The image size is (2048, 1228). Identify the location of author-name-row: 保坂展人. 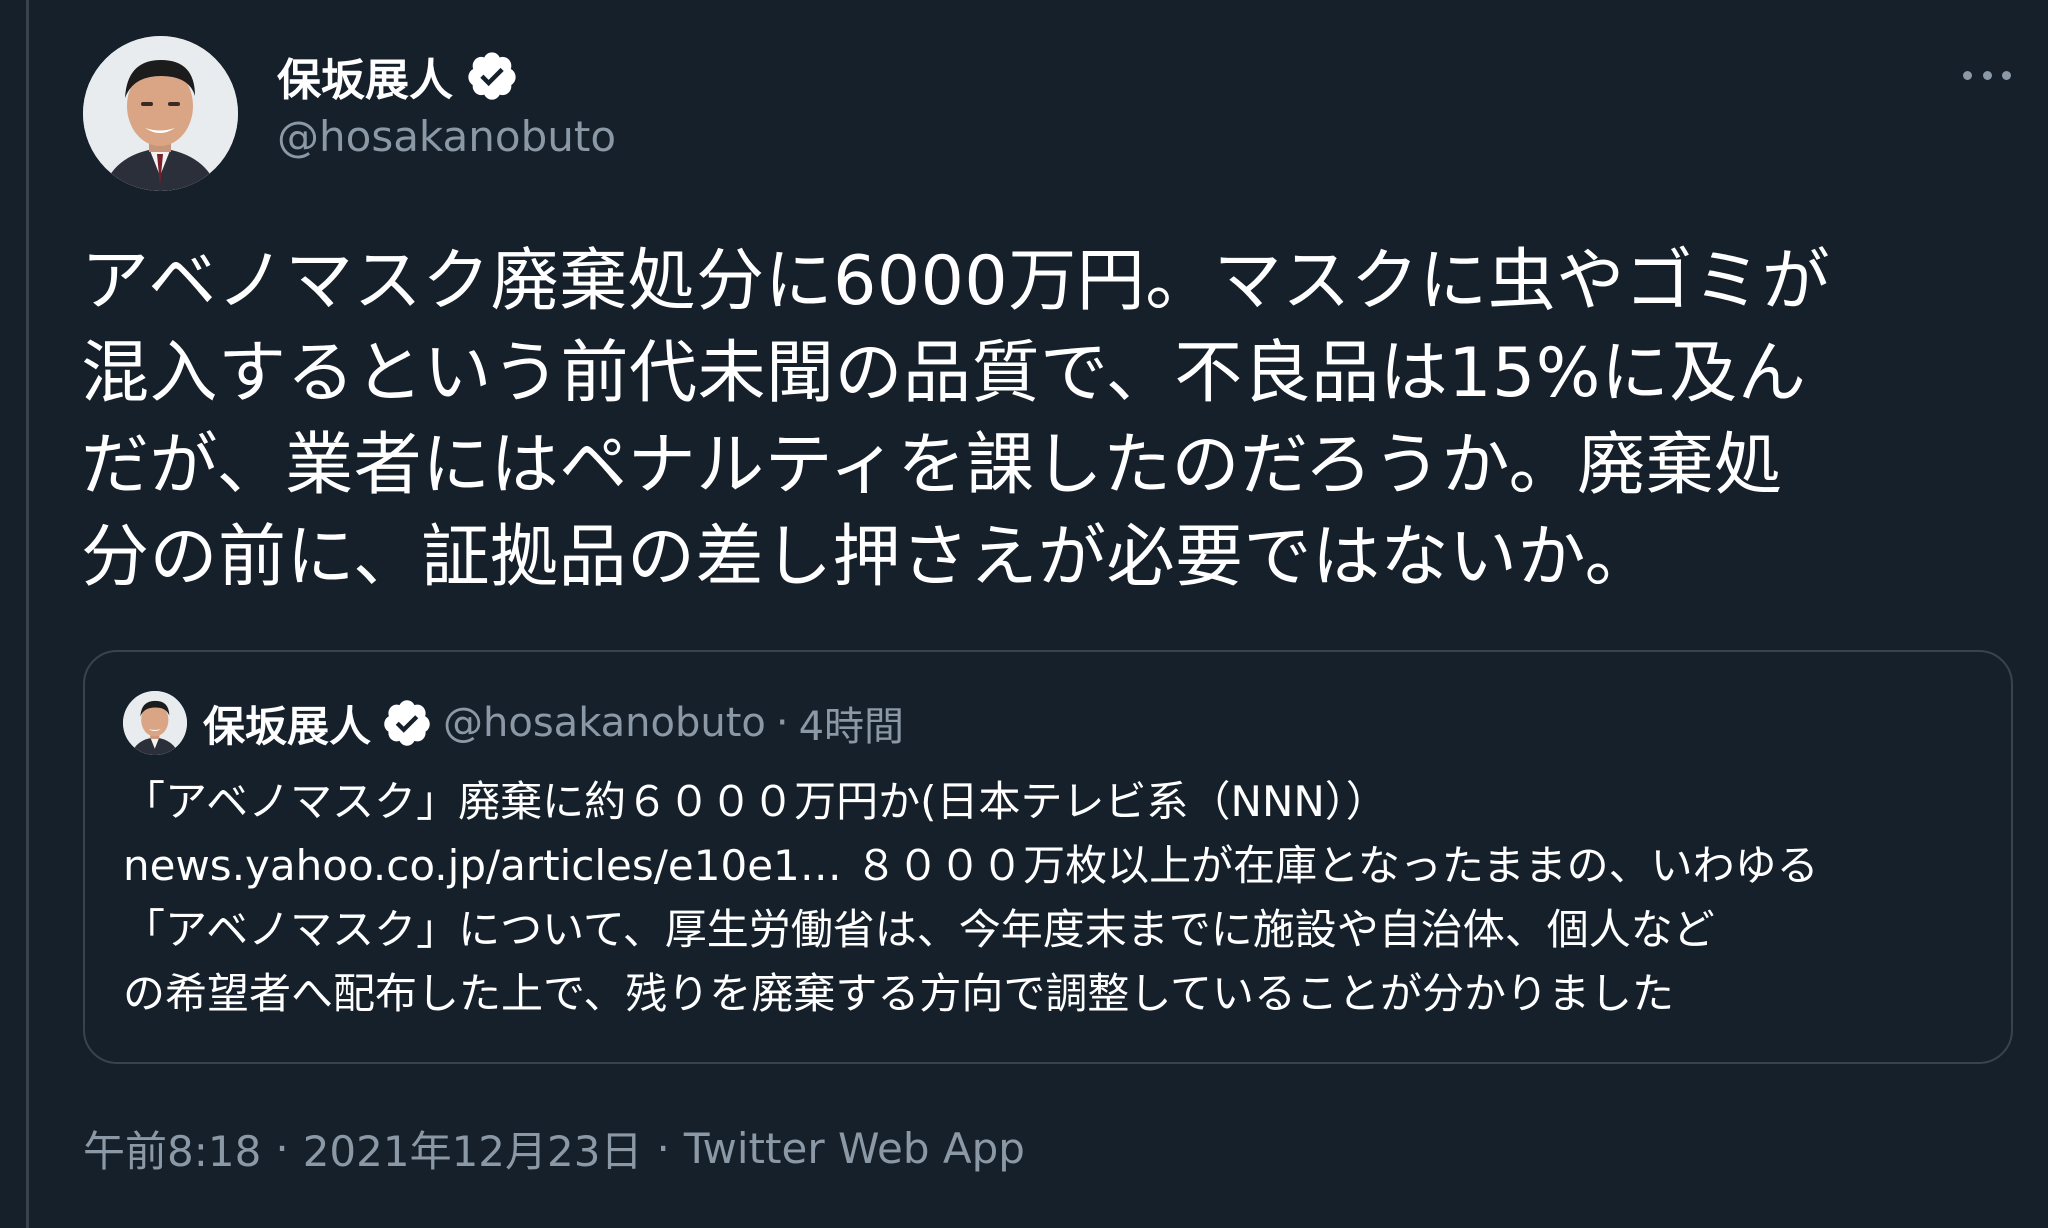
(398, 76).